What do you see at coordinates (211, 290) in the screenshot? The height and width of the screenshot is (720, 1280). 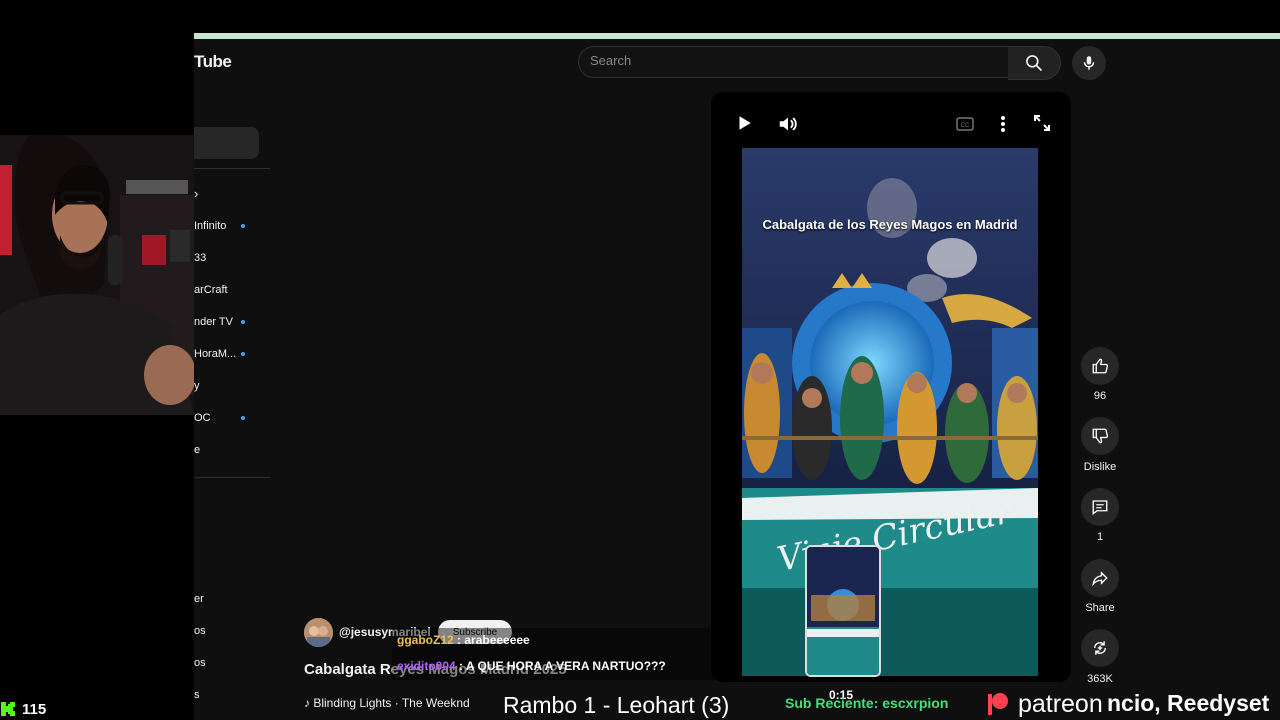 I see `sidebar-item-subscription: arCraft` at bounding box center [211, 290].